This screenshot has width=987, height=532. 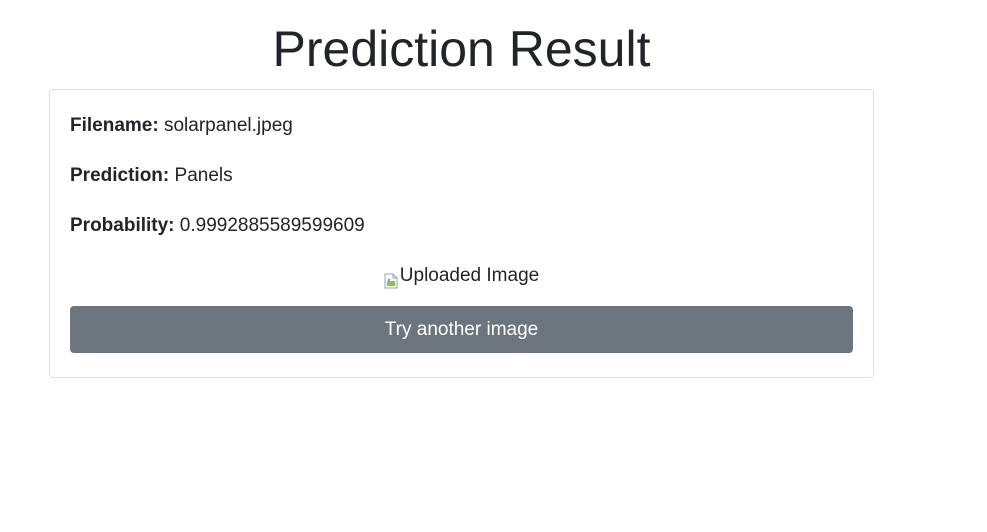 What do you see at coordinates (461, 49) in the screenshot?
I see `page-title: Prediction Result` at bounding box center [461, 49].